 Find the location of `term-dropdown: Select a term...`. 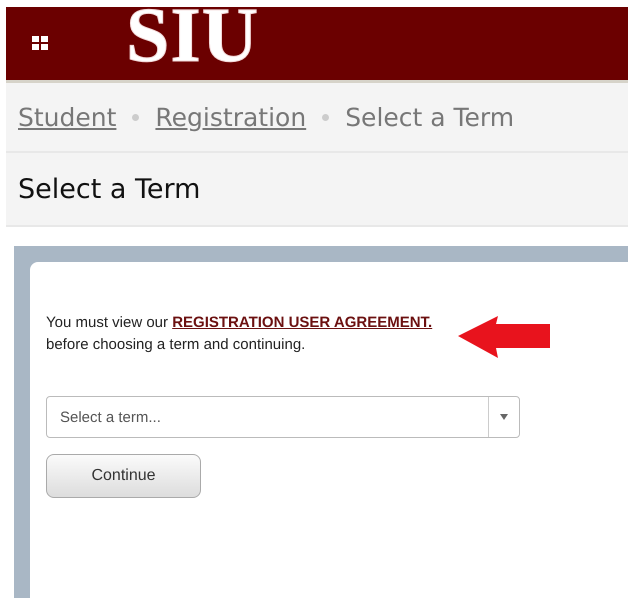

term-dropdown: Select a term... is located at coordinates (283, 417).